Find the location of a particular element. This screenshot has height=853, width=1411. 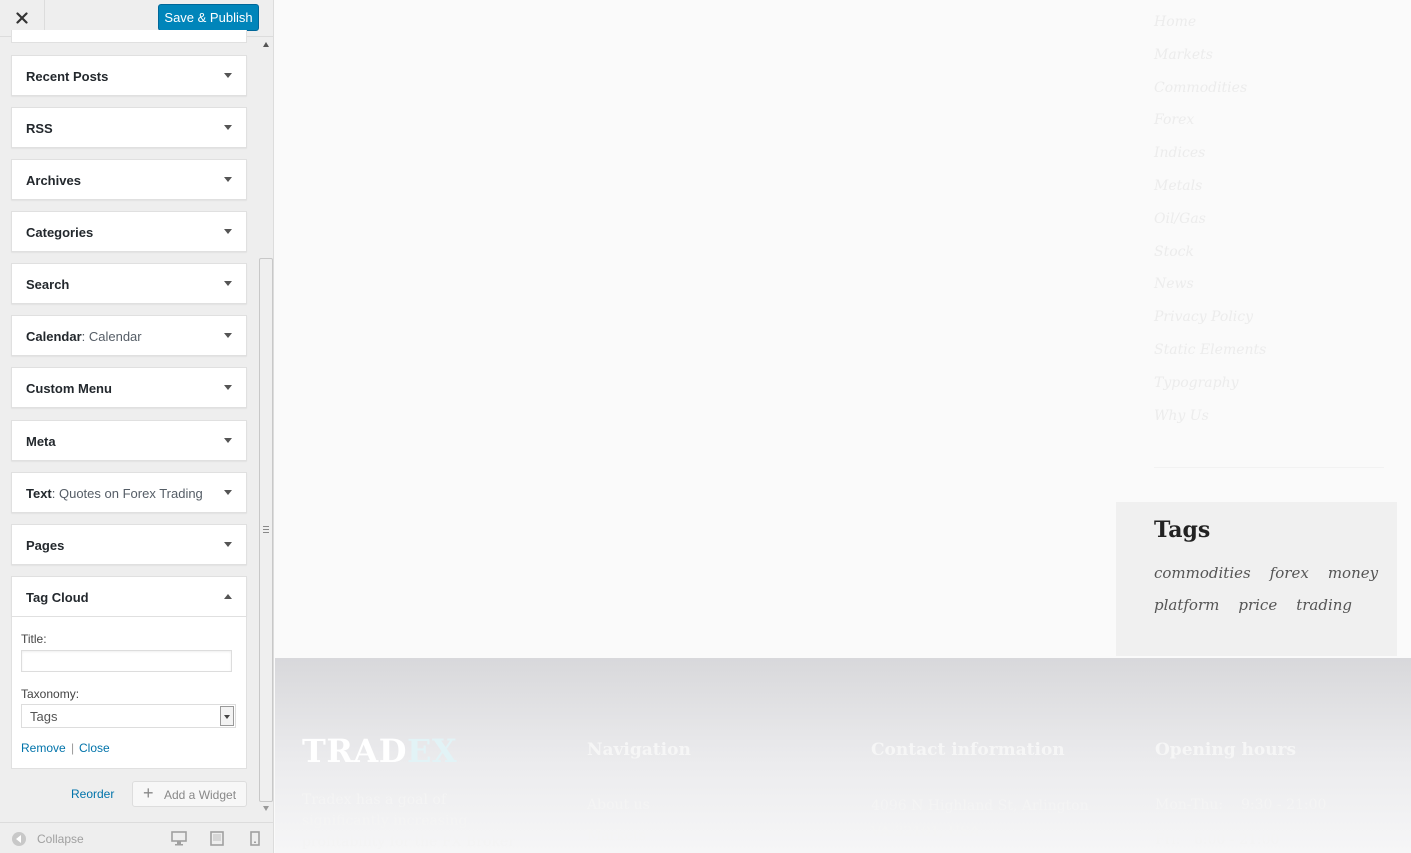

tag-link: commodities is located at coordinates (1202, 573).